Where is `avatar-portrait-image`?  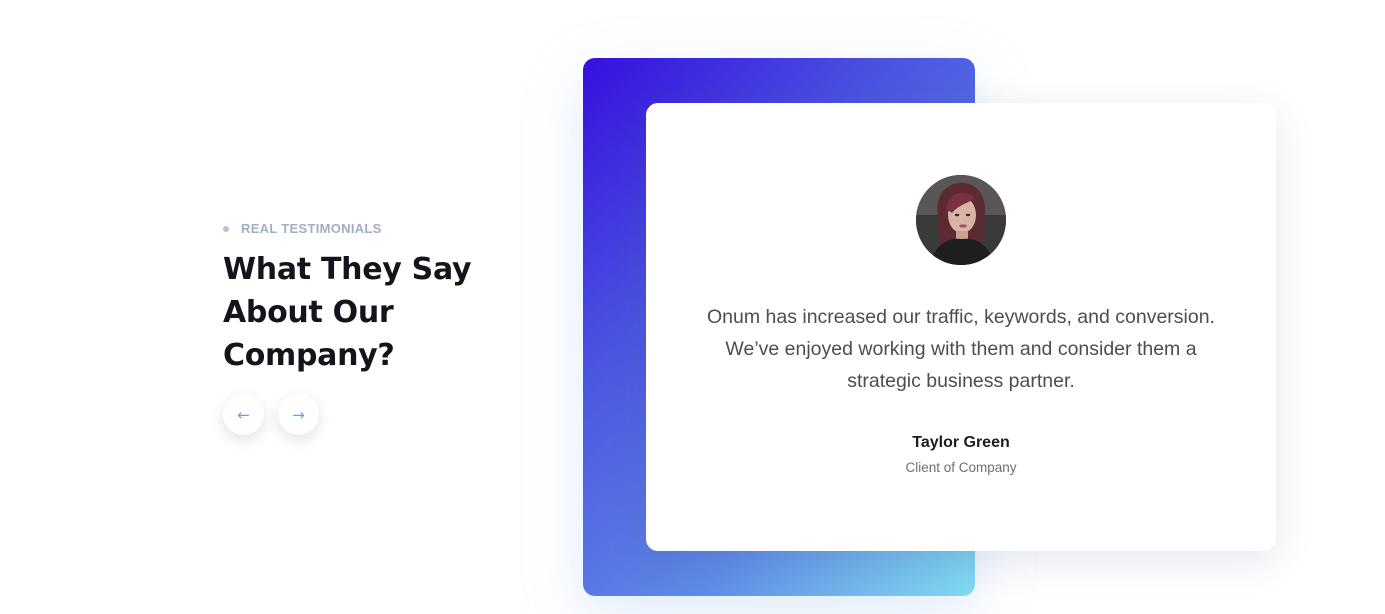 avatar-portrait-image is located at coordinates (961, 220).